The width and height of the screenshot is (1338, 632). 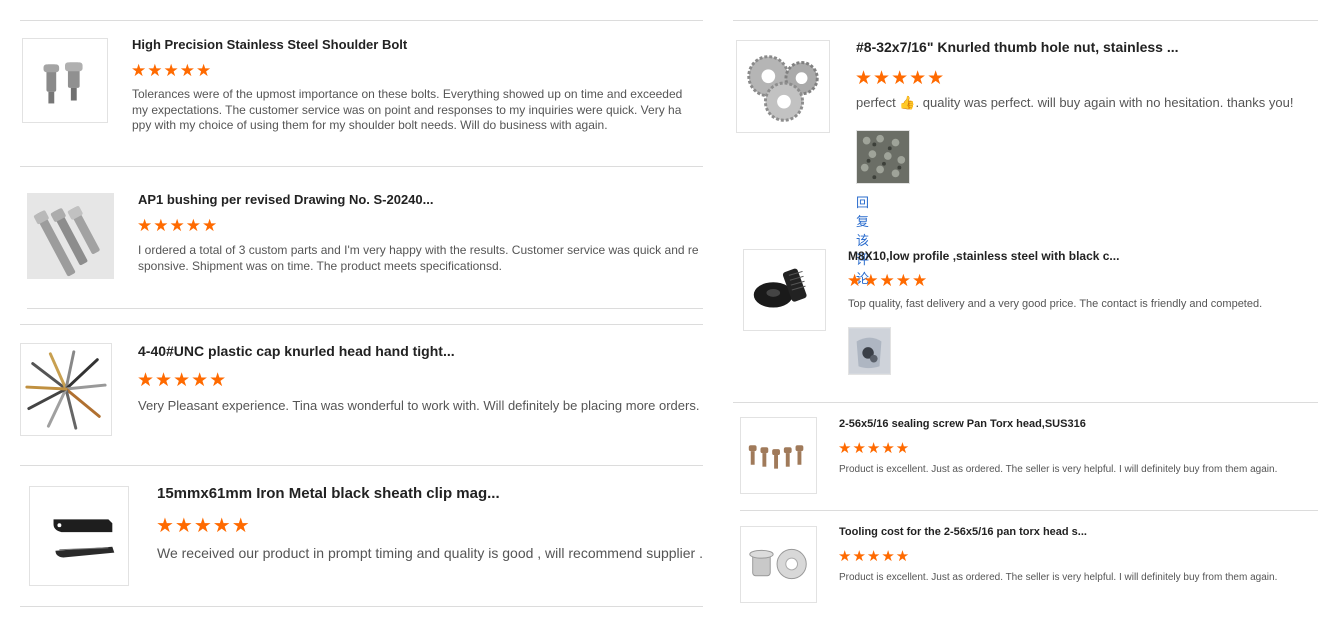 I want to click on tooling-parts-icon, so click(x=778, y=564).